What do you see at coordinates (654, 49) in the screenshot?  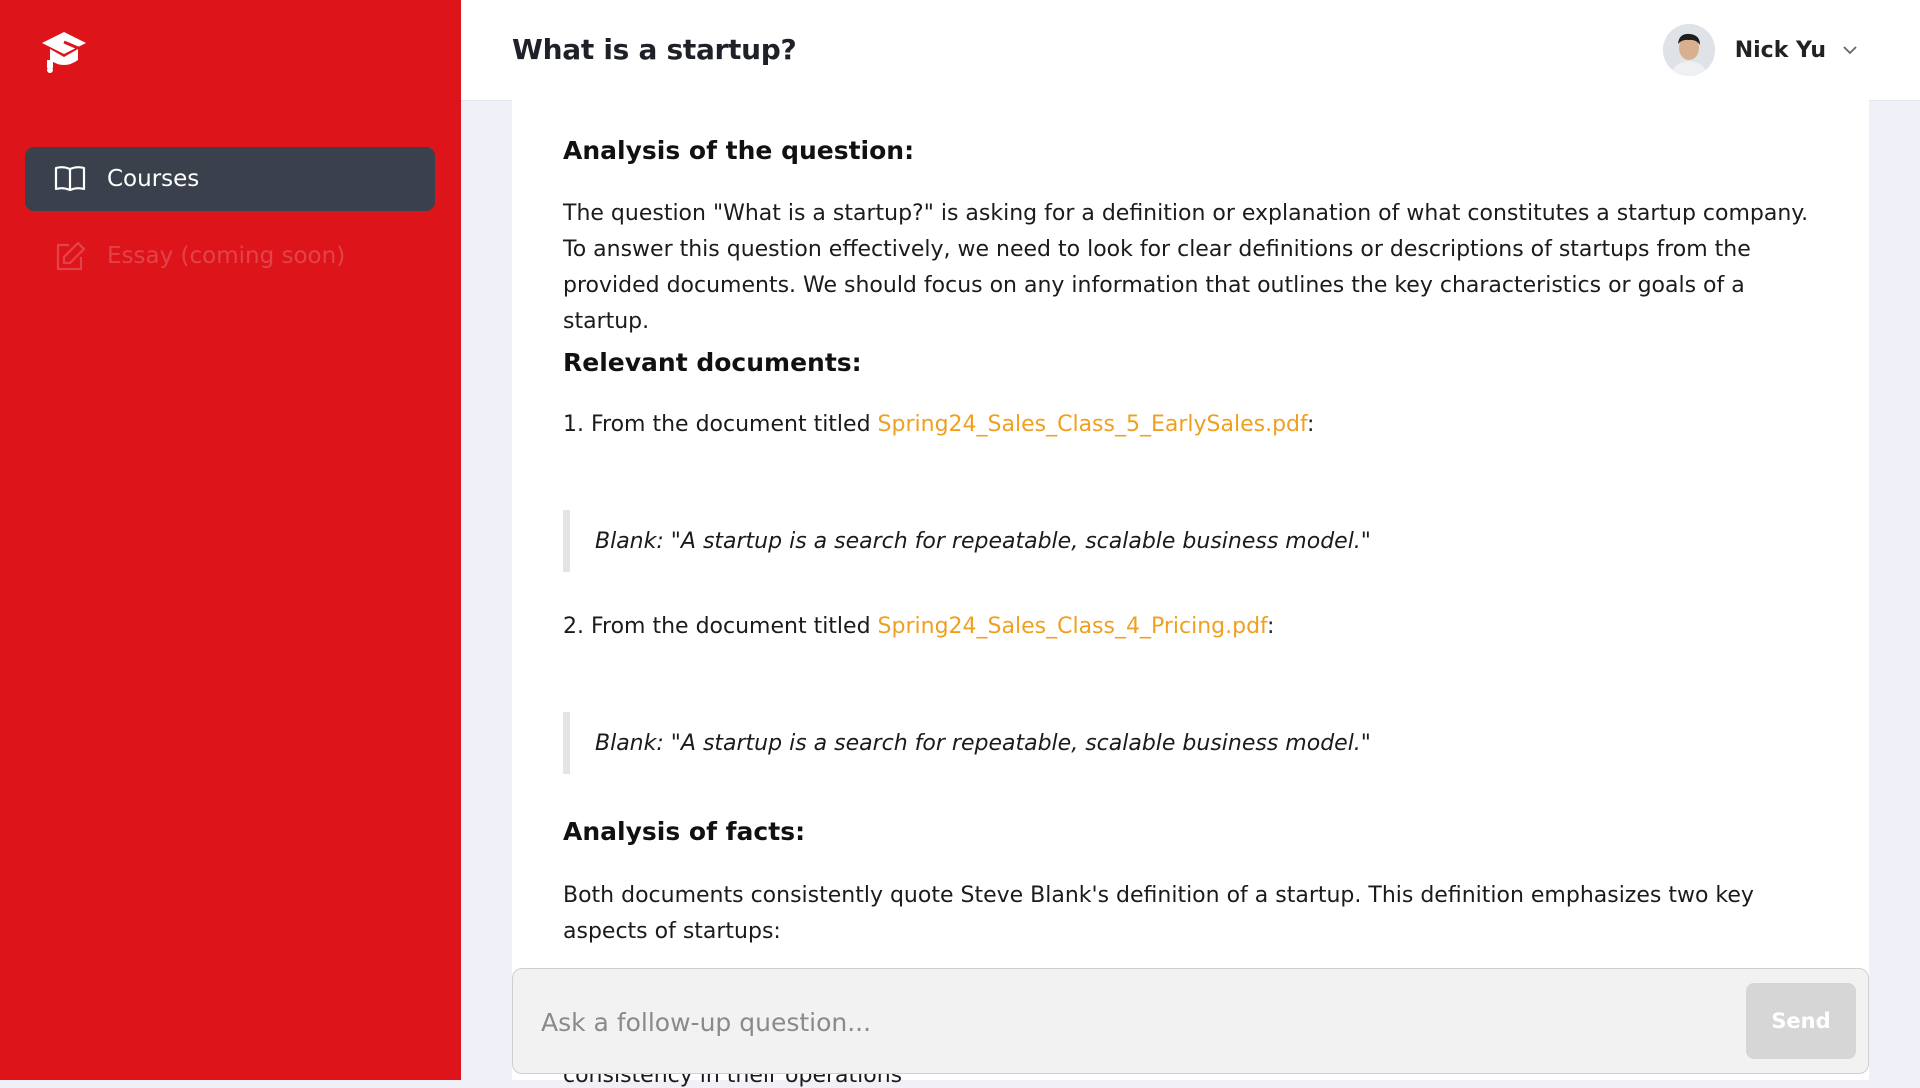 I see `page-title: What is a startup?` at bounding box center [654, 49].